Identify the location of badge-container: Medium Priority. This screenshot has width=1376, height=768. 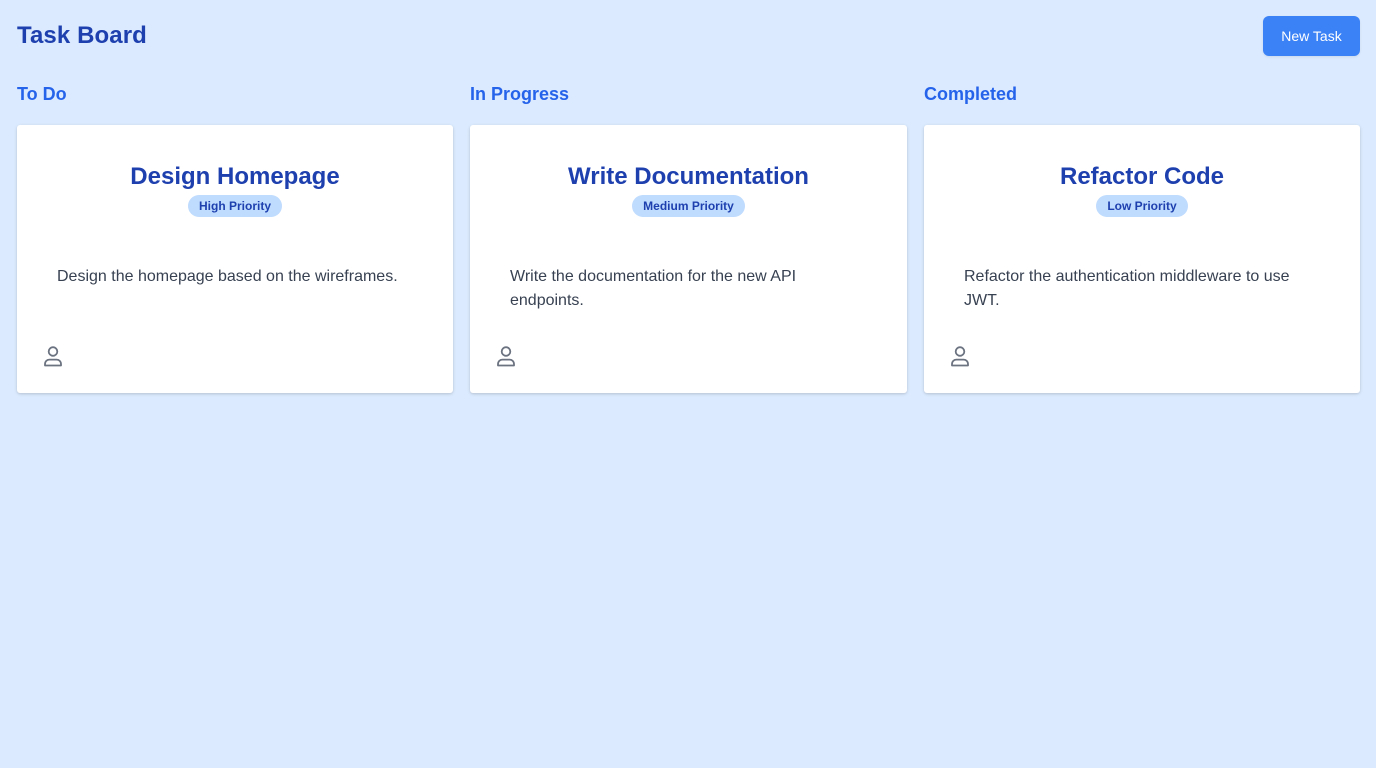
(688, 206).